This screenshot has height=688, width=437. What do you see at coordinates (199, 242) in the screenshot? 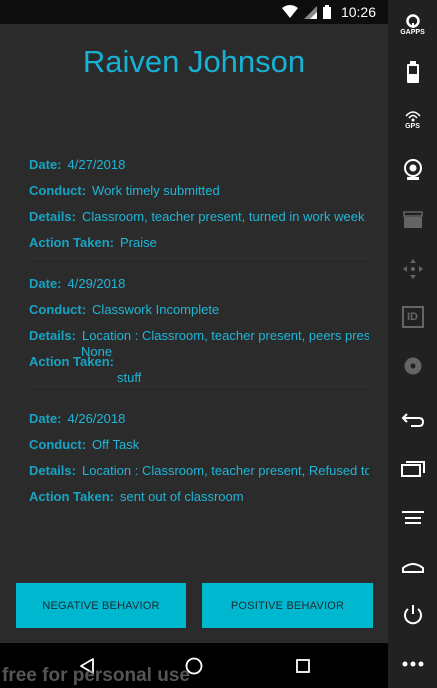
I see `record-action: Action Taken: Praise` at bounding box center [199, 242].